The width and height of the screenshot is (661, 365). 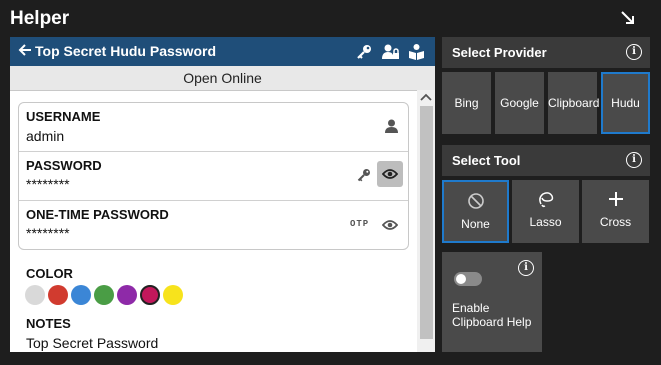 What do you see at coordinates (486, 160) in the screenshot?
I see `select-tool-title: Select Tool` at bounding box center [486, 160].